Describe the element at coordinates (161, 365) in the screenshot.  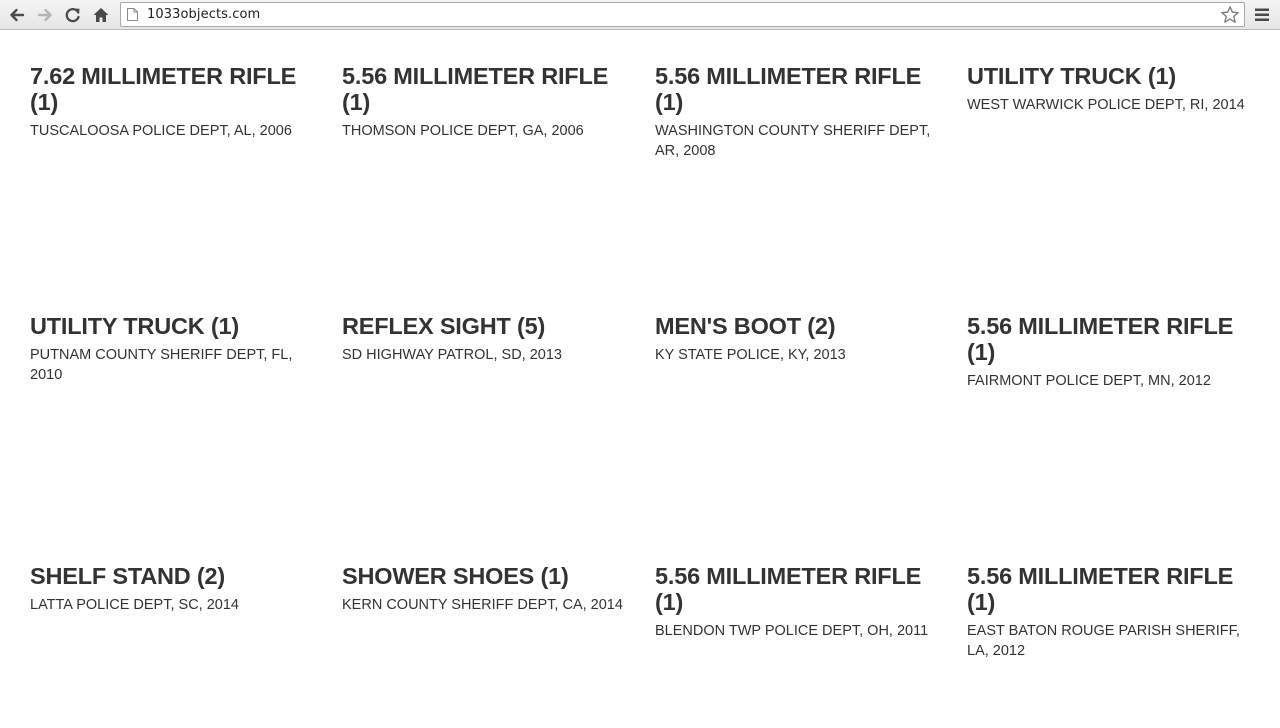
I see `object-agency: PUTNAM COUNTY SHERIFF DEPT, FL, 2010` at that location.